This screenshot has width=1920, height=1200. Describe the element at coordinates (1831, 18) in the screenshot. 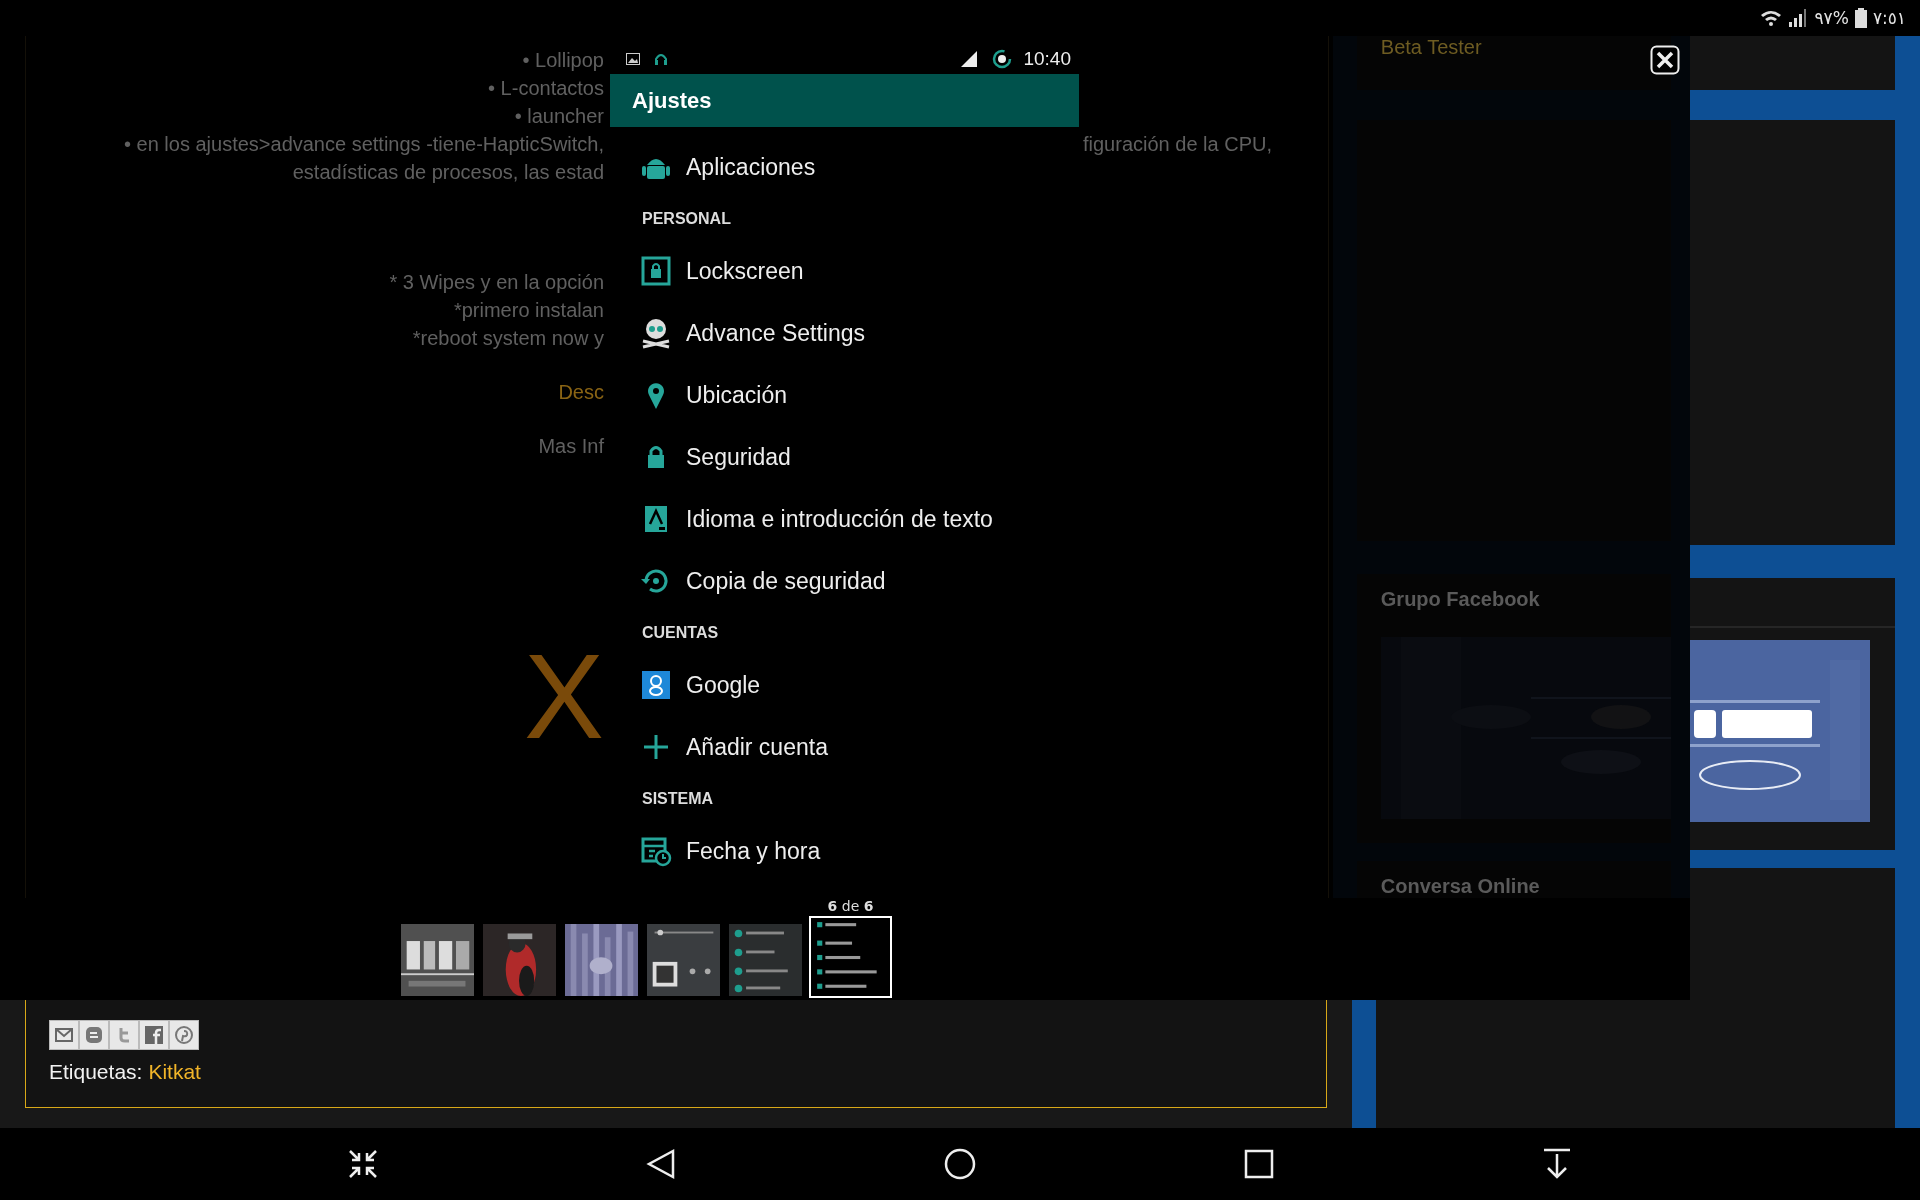

I see `battery-percent: ٩٧%` at that location.